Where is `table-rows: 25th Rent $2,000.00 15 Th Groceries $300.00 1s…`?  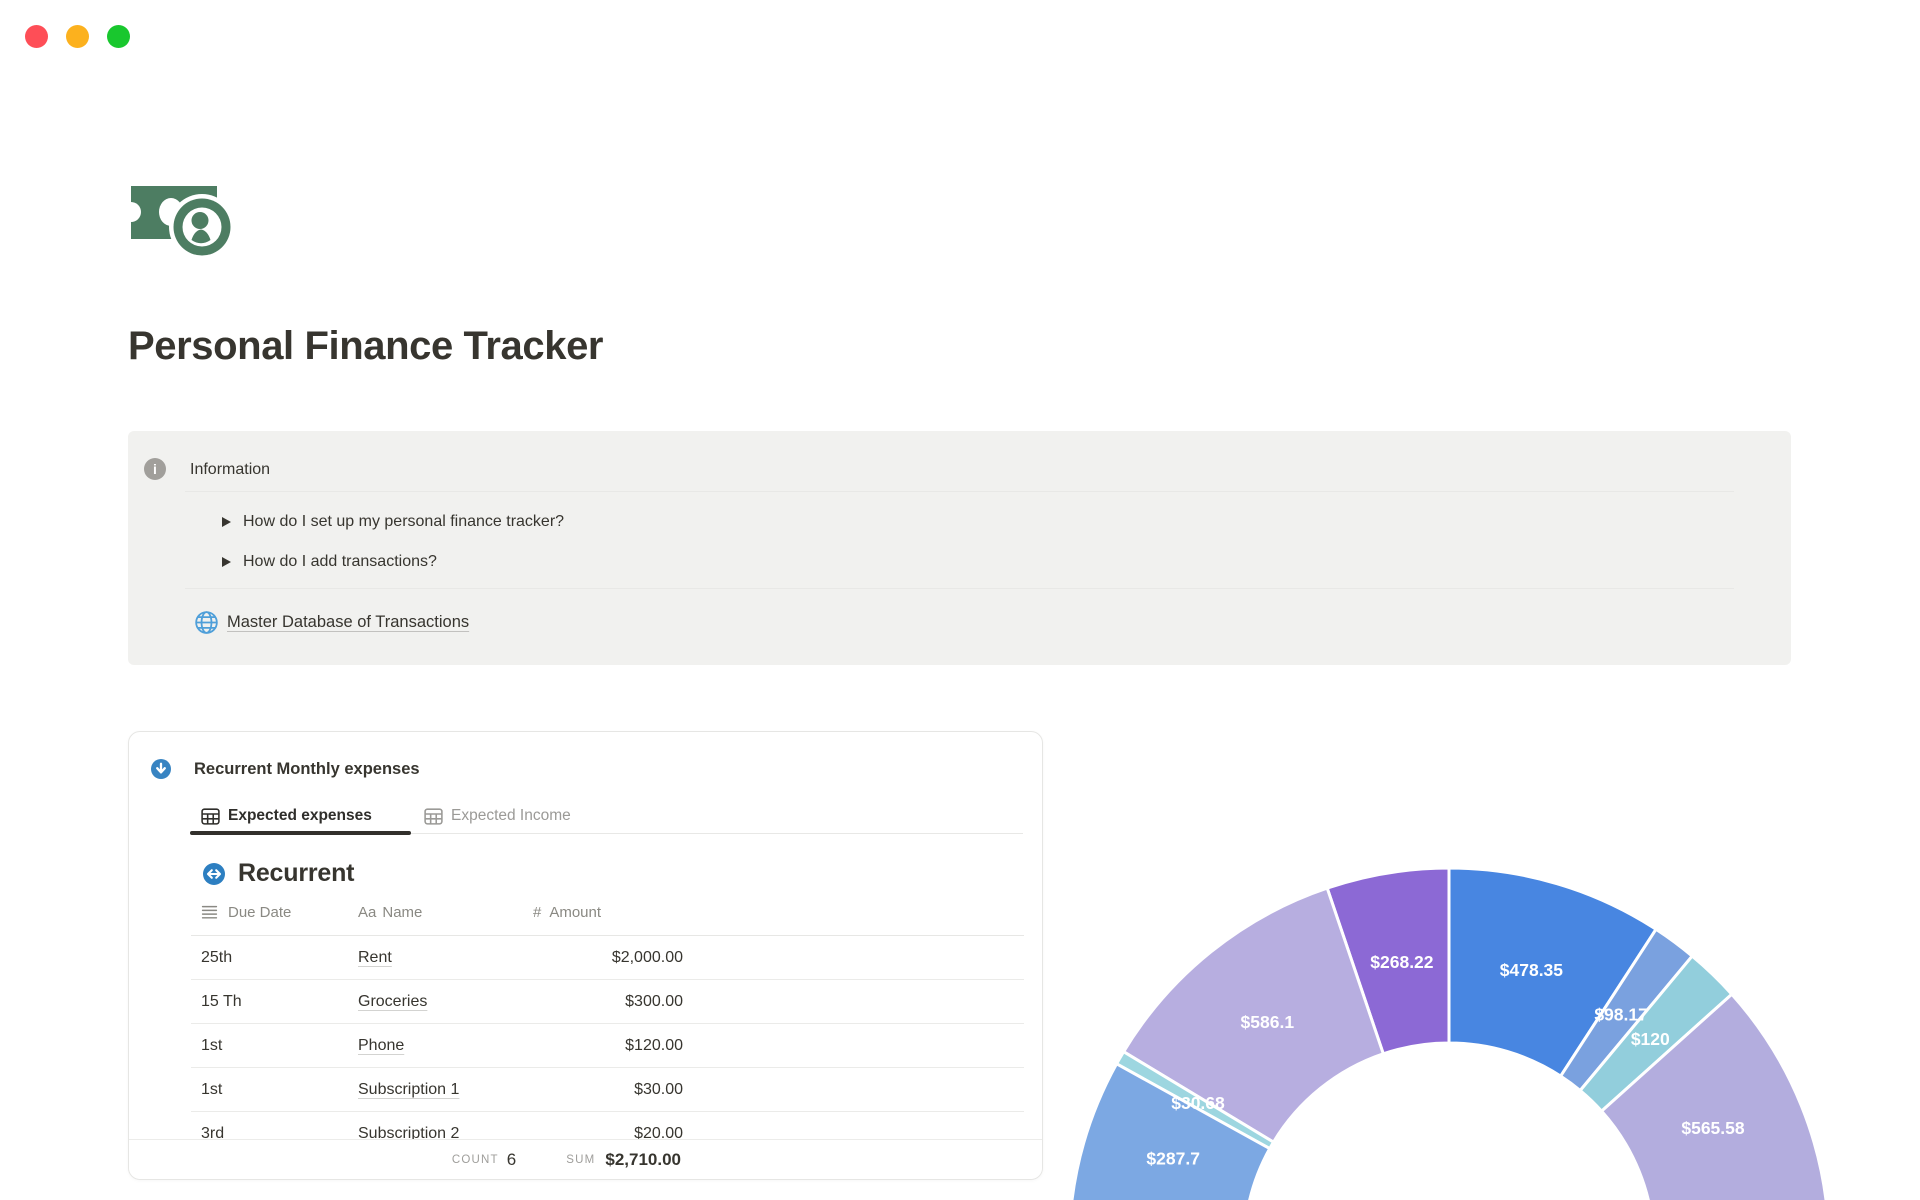
table-rows: 25th Rent $2,000.00 15 Th Groceries $300.00 1s… is located at coordinates (607, 1046).